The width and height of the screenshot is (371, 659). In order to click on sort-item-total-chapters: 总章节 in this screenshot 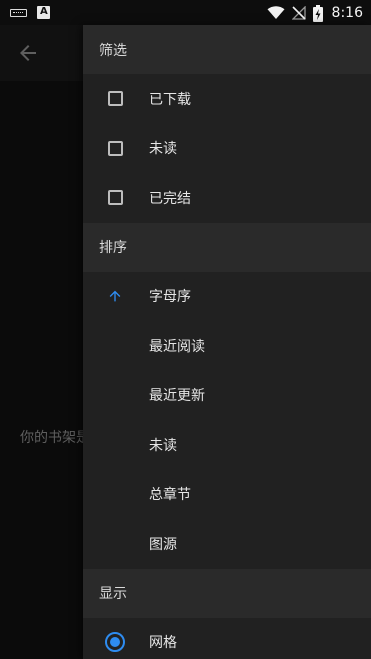, I will do `click(227, 495)`.